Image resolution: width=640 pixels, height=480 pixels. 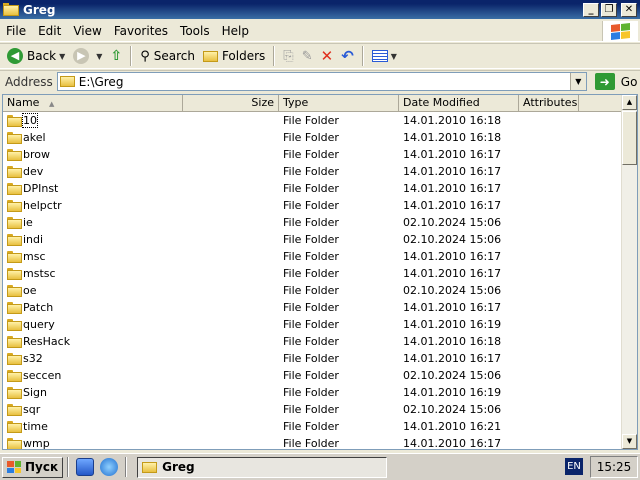 What do you see at coordinates (339, 103) in the screenshot?
I see `column-header-type: Type` at bounding box center [339, 103].